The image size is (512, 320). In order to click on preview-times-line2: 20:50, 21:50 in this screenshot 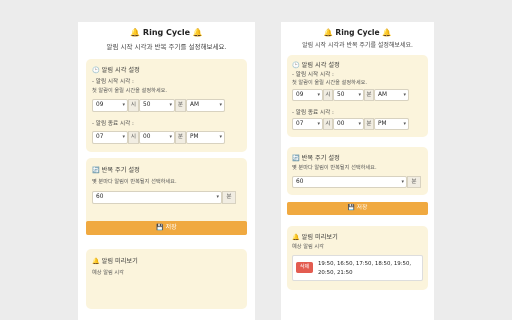, I will do `click(335, 273)`.